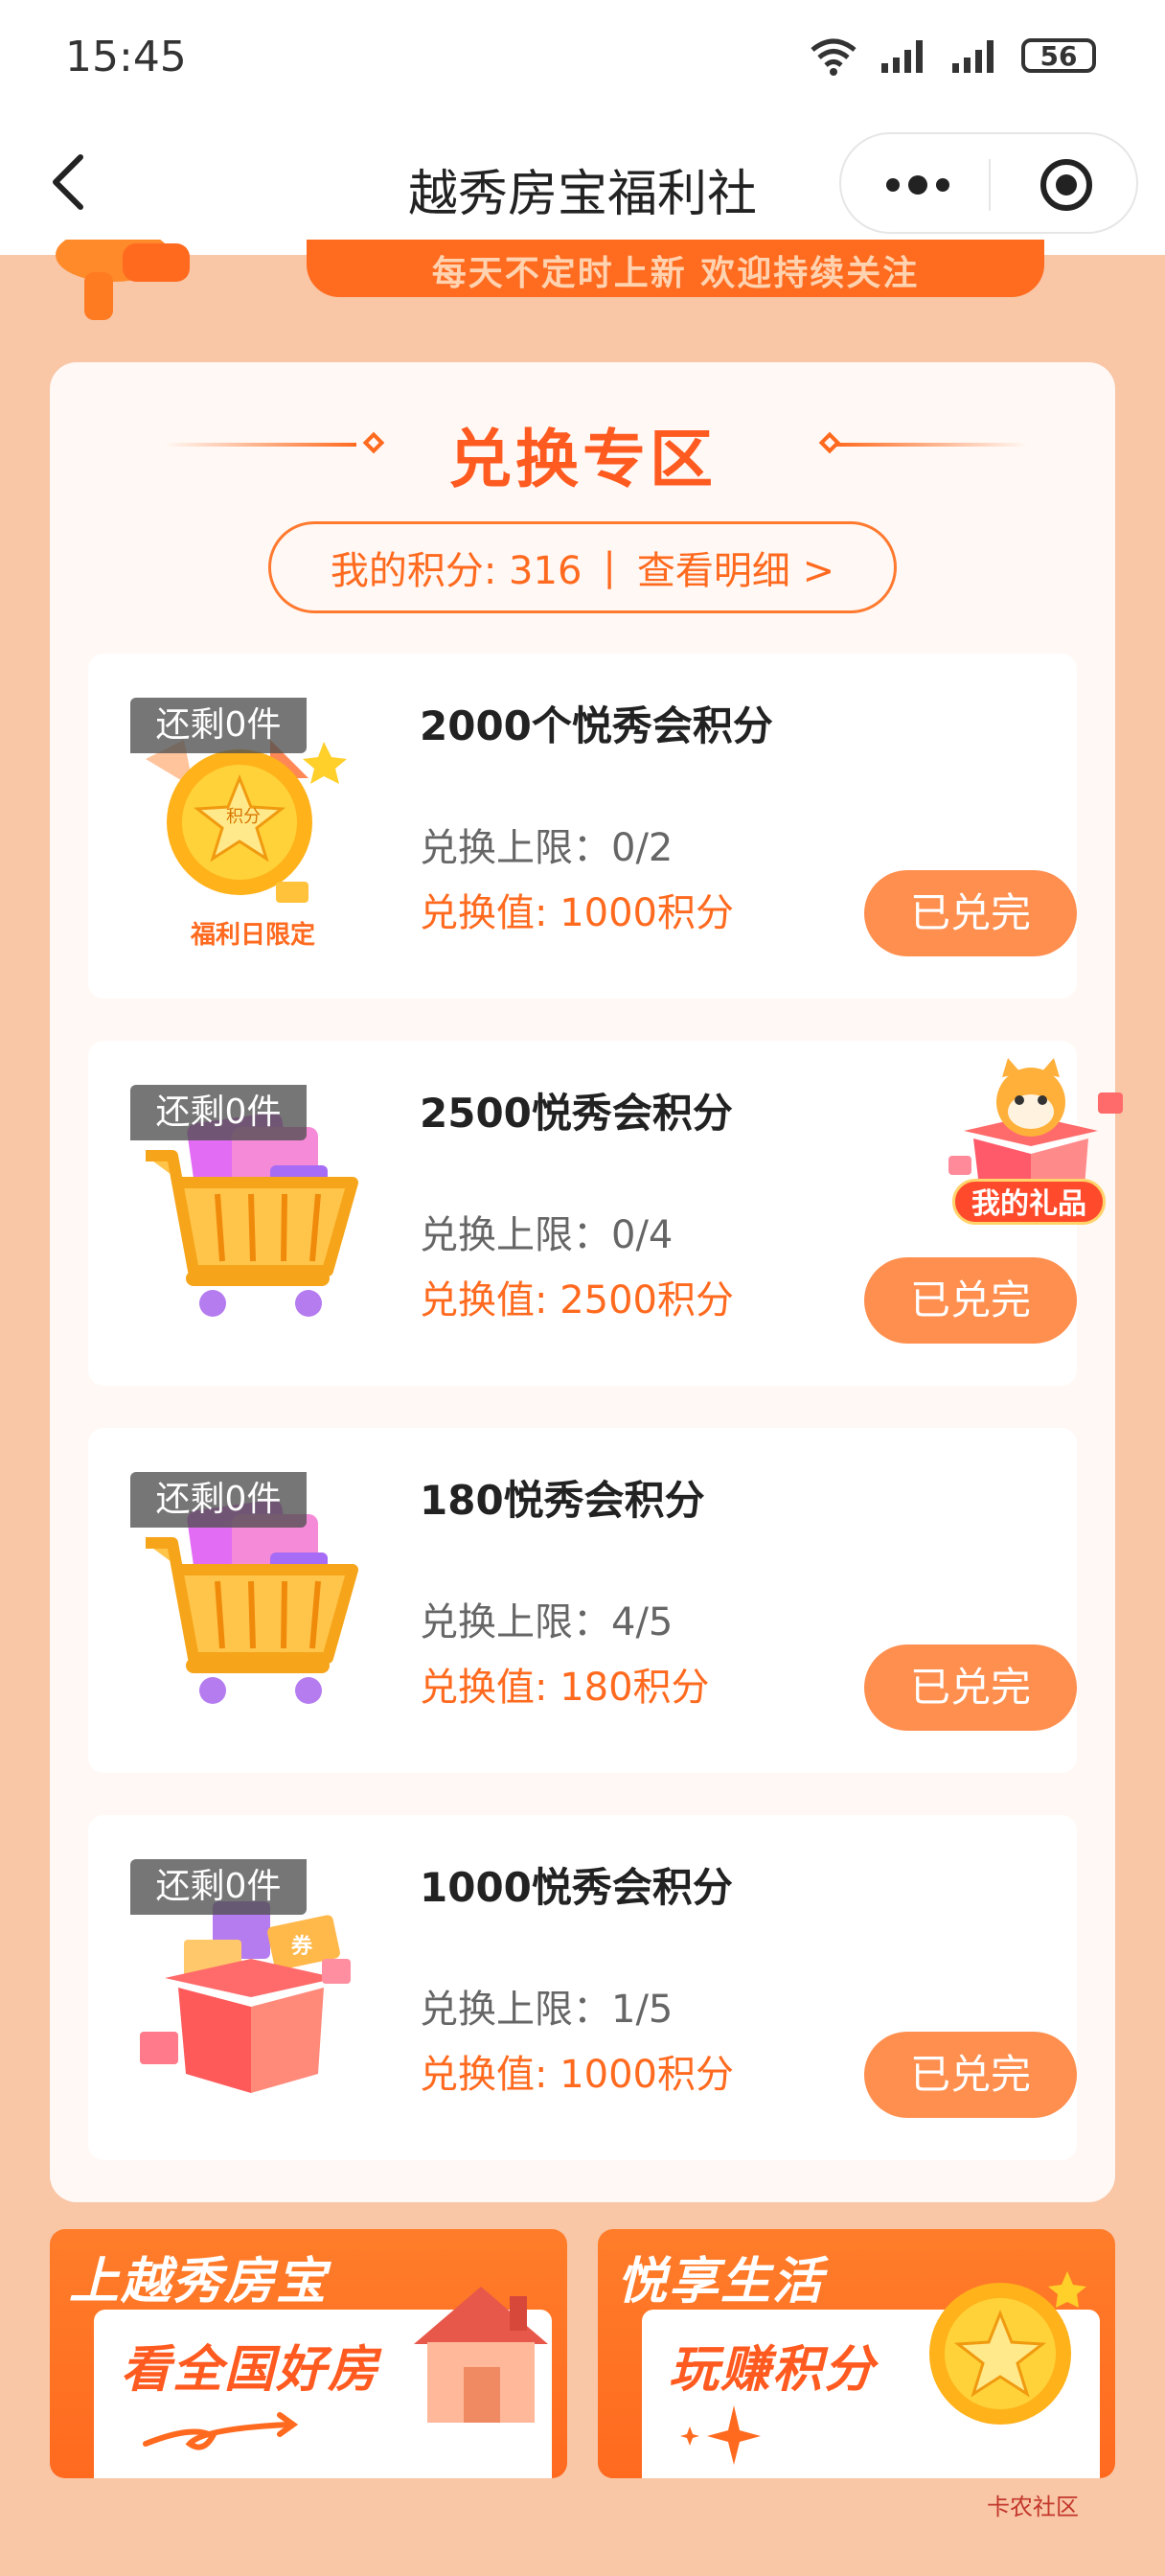  Describe the element at coordinates (577, 1300) in the screenshot. I see `exchange-value: 兑换值: 2500积分` at that location.